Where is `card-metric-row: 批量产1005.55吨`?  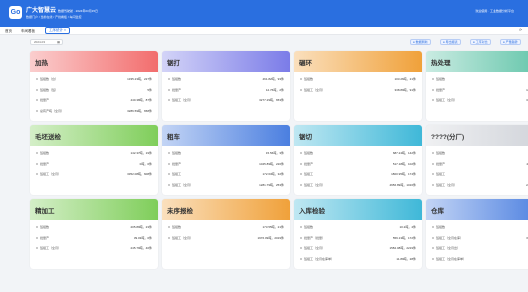
card-metric-row: 批量产1005.55吨 is located at coordinates (480, 90).